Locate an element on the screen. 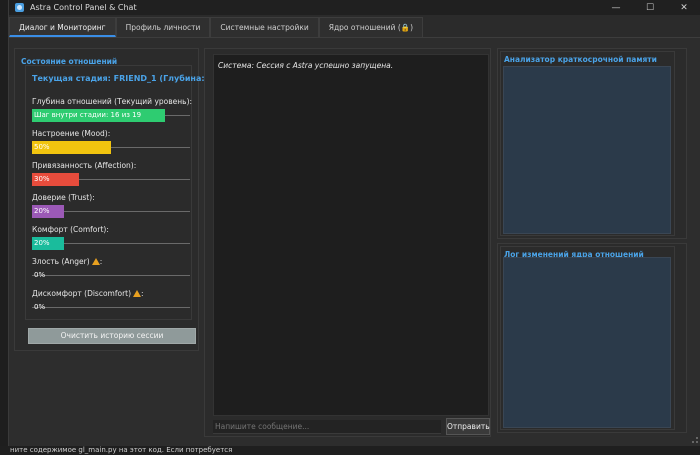 This screenshot has height=455, width=700. metric-label: Комфорт (Comfort): is located at coordinates (112, 229).